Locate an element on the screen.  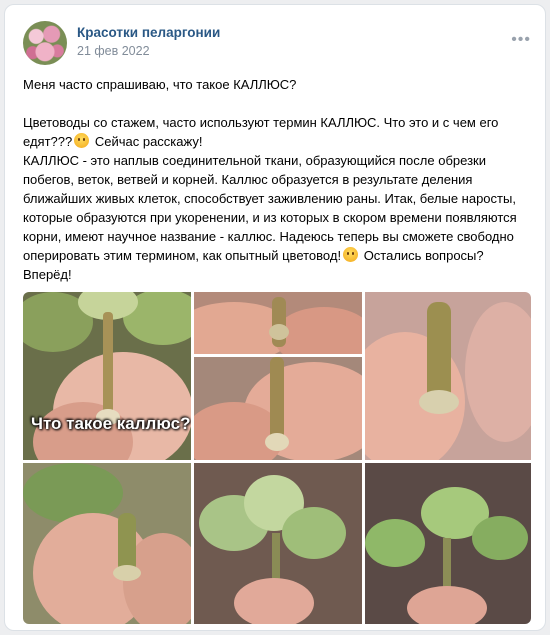
post-date: 21 фев 2022 is located at coordinates (113, 51).